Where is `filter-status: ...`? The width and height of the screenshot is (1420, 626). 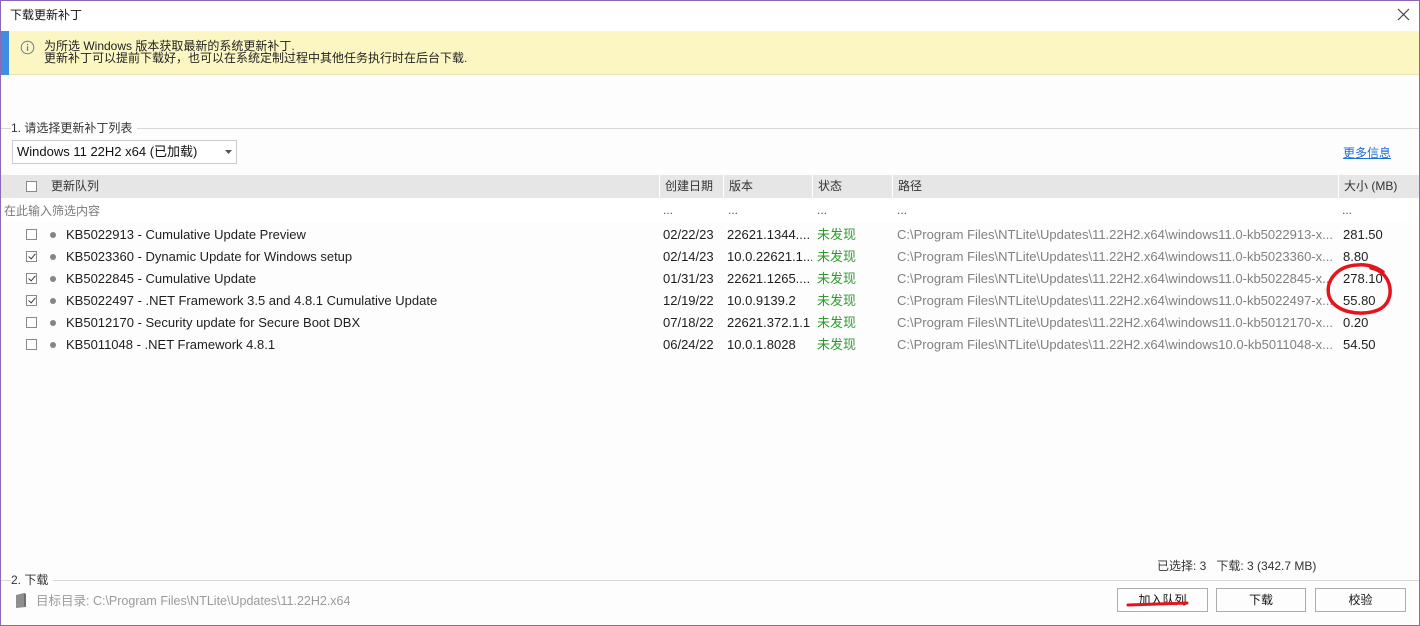 filter-status: ... is located at coordinates (822, 210).